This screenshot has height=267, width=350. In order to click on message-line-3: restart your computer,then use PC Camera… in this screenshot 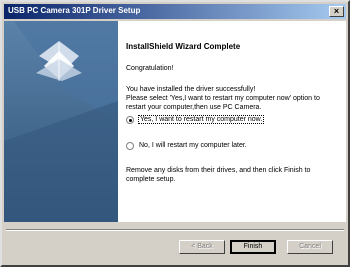, I will do `click(194, 107)`.